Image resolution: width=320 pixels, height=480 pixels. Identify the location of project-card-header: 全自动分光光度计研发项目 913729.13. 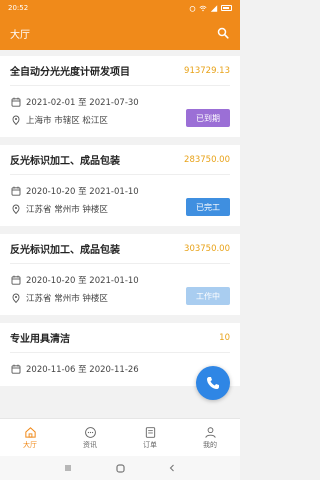
(120, 71).